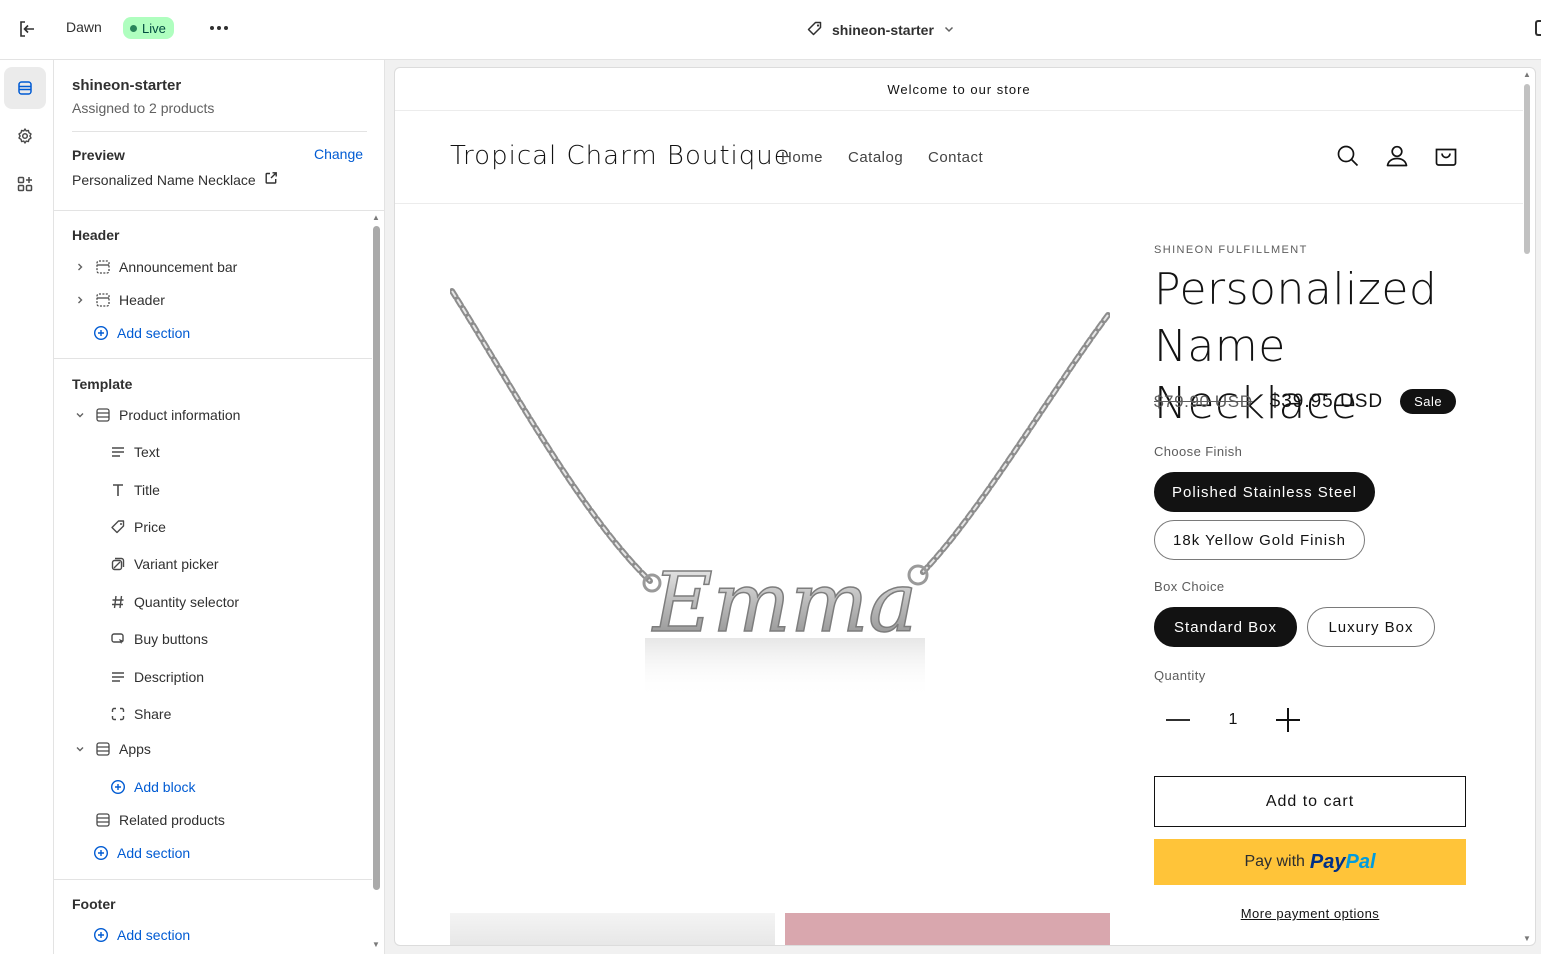 The image size is (1541, 954). What do you see at coordinates (338, 154) in the screenshot?
I see `change-preview-link: Change` at bounding box center [338, 154].